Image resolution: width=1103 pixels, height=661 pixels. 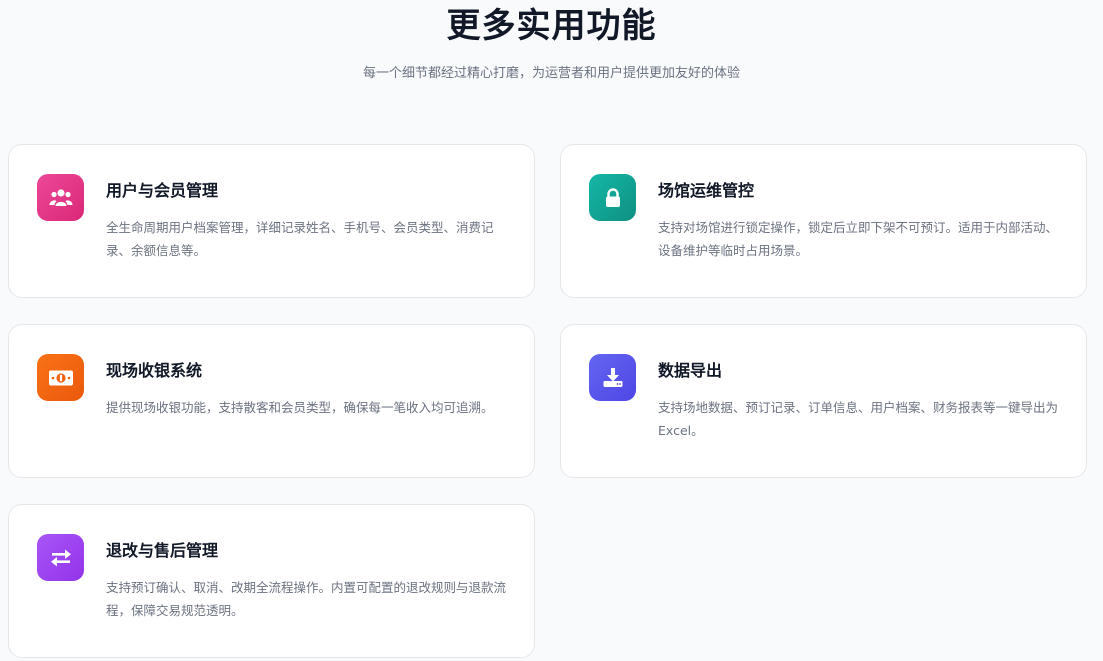 What do you see at coordinates (60, 197) in the screenshot?
I see `users-icon` at bounding box center [60, 197].